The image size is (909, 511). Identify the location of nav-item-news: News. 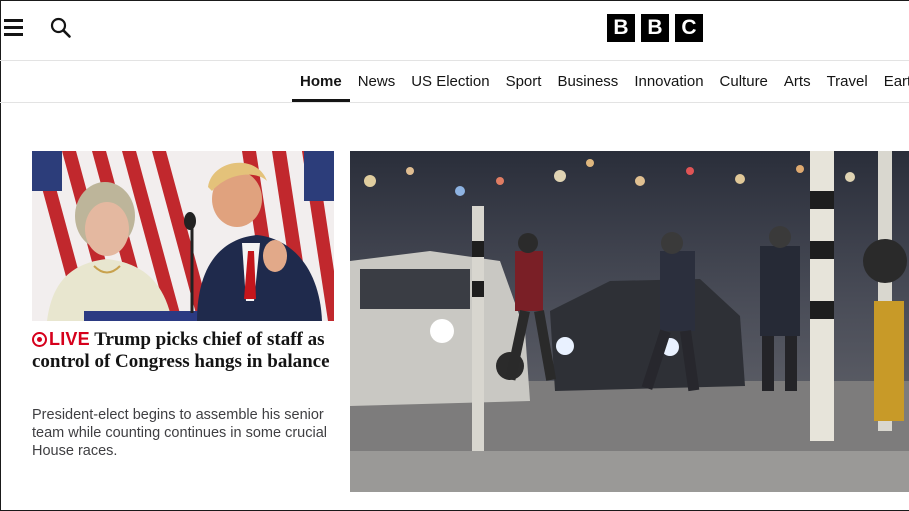
(377, 81).